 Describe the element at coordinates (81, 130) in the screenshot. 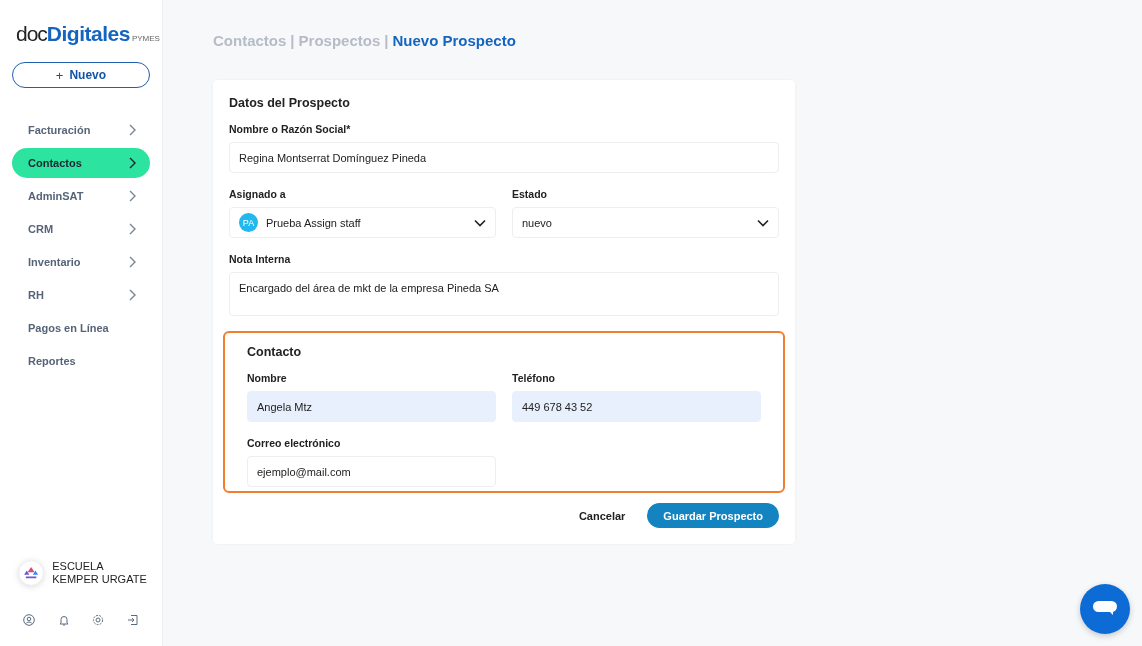

I see `nav-item: Facturación` at that location.